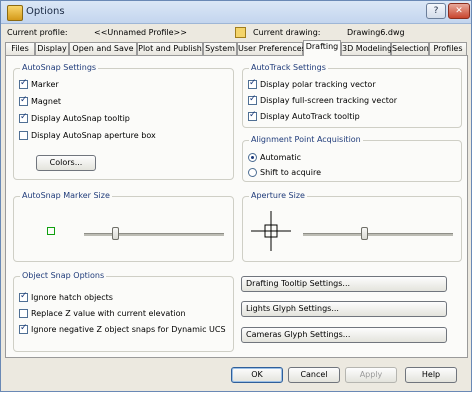 The width and height of the screenshot is (474, 394). I want to click on autosnap-tooltip-checkbox, so click(23, 117).